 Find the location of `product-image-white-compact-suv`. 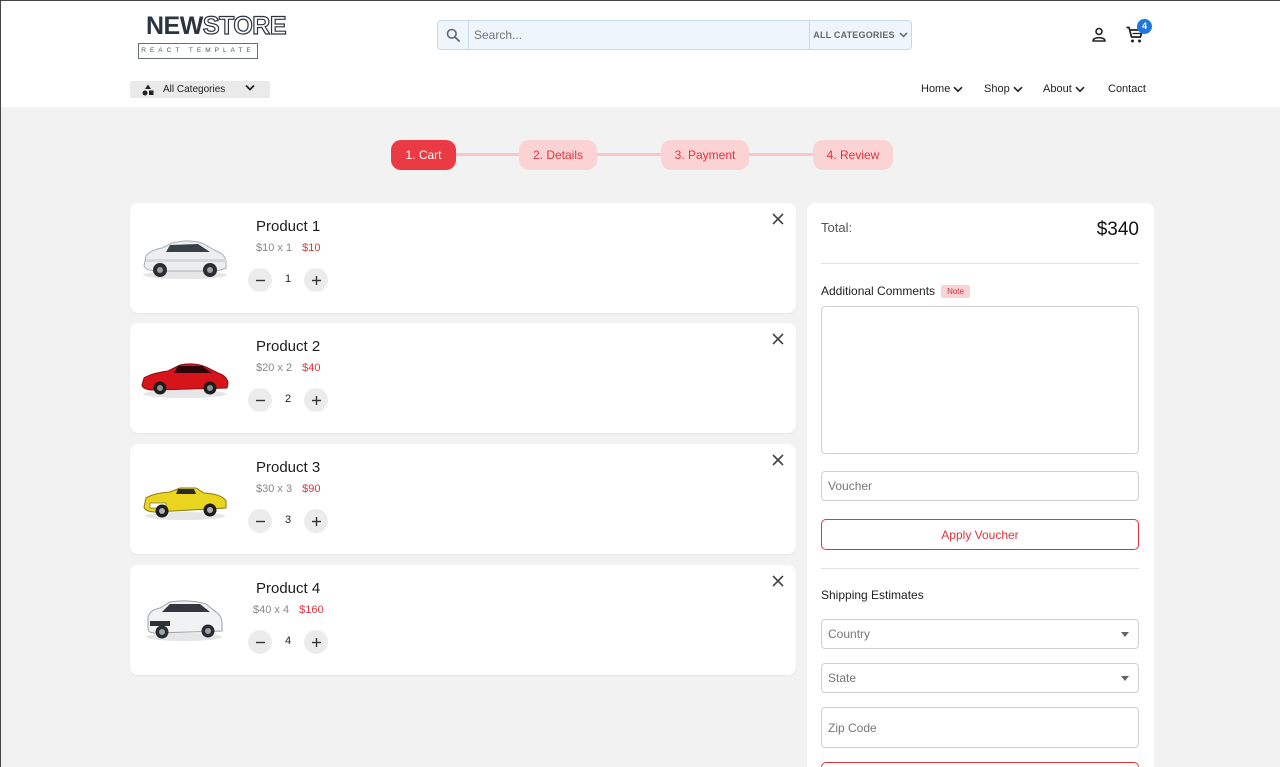

product-image-white-compact-suv is located at coordinates (184, 620).